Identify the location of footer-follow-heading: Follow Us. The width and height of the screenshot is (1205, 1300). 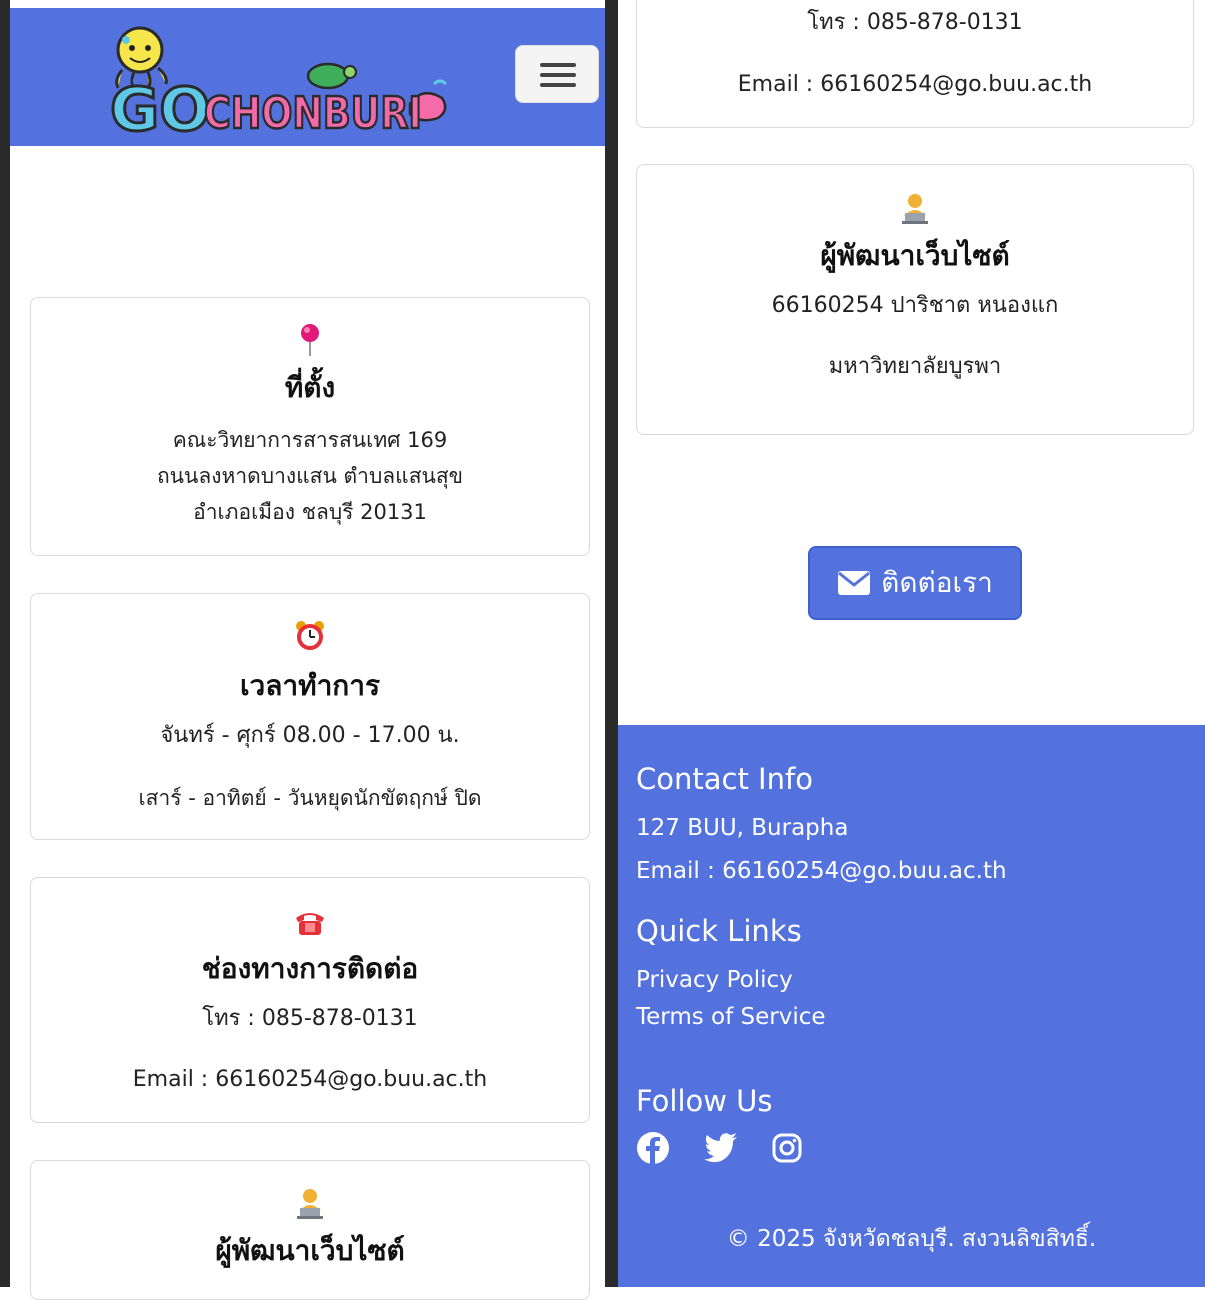
(704, 1101).